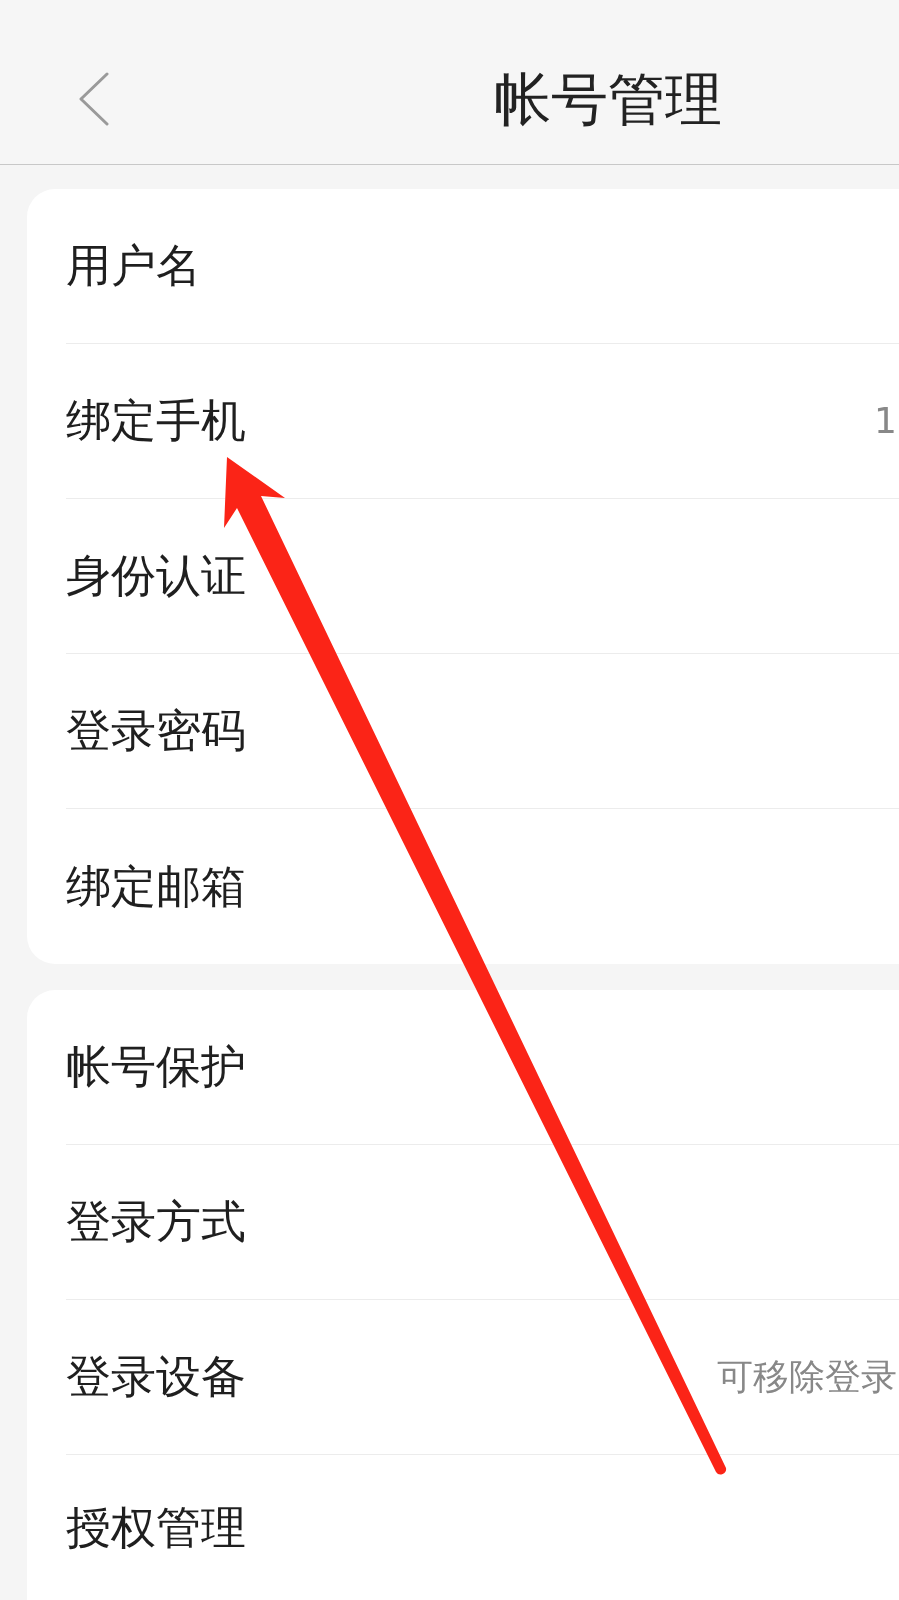 The width and height of the screenshot is (899, 1600). I want to click on menu-item: 授权管理, so click(156, 1527).